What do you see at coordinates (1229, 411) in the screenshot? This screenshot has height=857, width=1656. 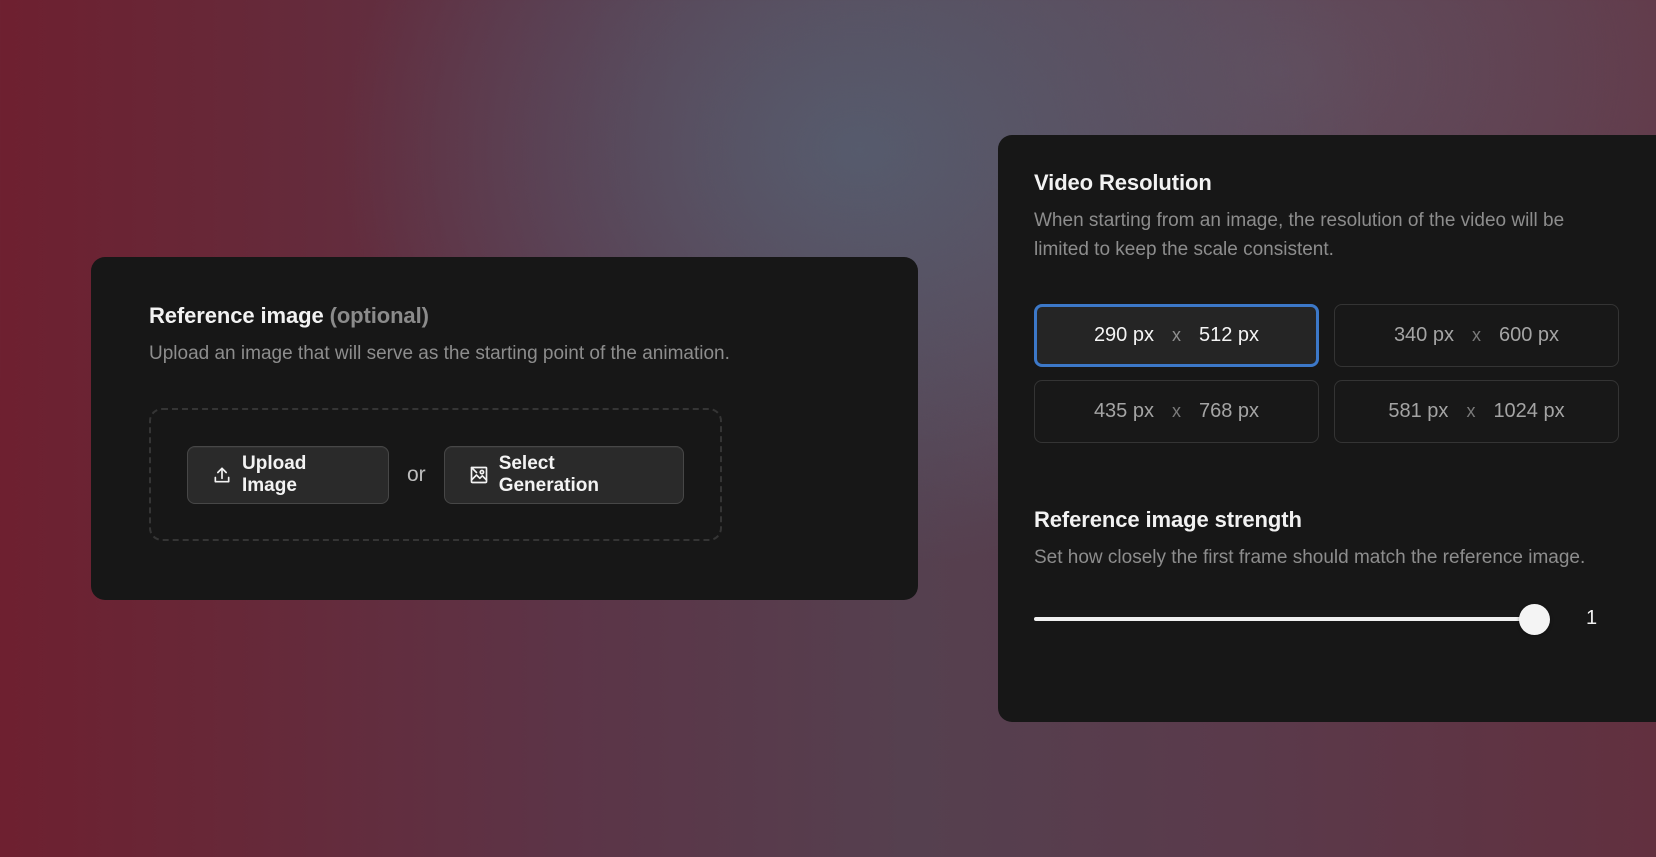 I see `resolution-height: 768 px` at bounding box center [1229, 411].